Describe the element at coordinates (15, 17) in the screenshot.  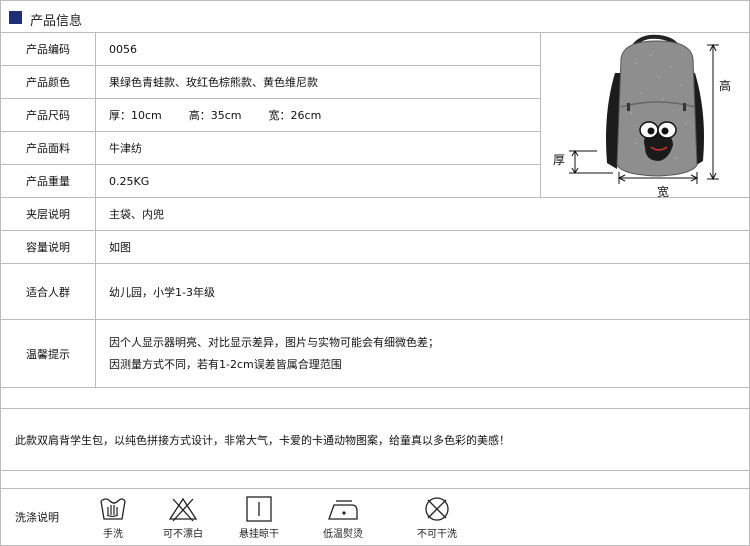
I see `header-square-icon` at that location.